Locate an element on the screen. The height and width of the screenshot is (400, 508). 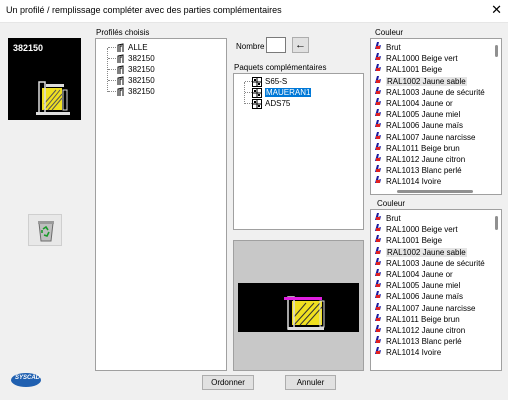
color-item-label: RAL1005 Jaune miel is located at coordinates (423, 115).